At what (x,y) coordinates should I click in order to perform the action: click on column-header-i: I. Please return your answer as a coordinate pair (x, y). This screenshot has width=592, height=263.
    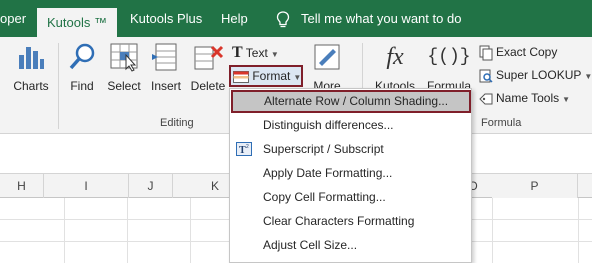
    Looking at the image, I should click on (86, 186).